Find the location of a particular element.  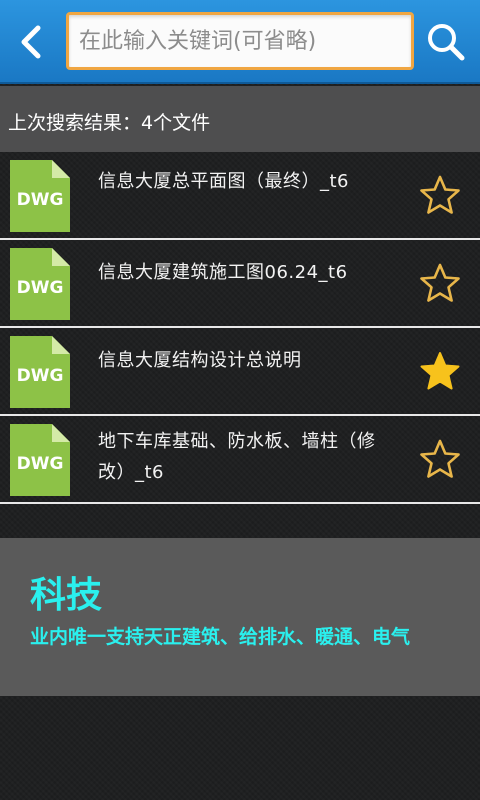

file-list-item: DWG 信息大厦建筑施工图06.24_t6 is located at coordinates (240, 284).